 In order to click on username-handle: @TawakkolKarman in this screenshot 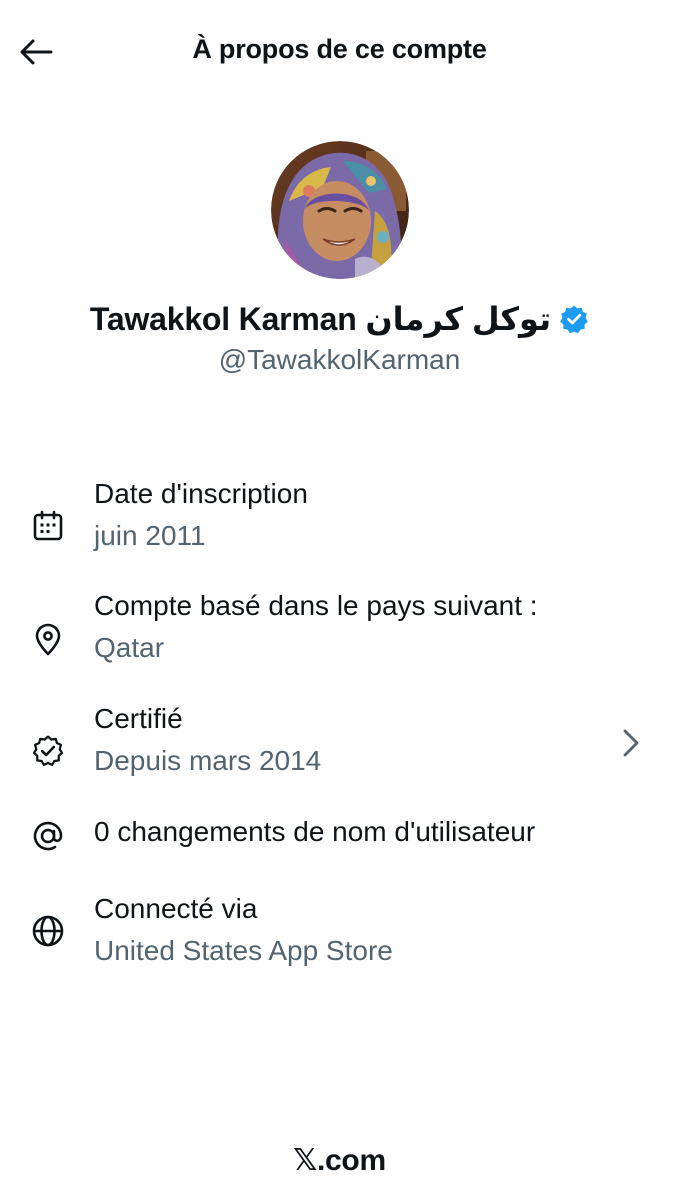, I will do `click(339, 359)`.